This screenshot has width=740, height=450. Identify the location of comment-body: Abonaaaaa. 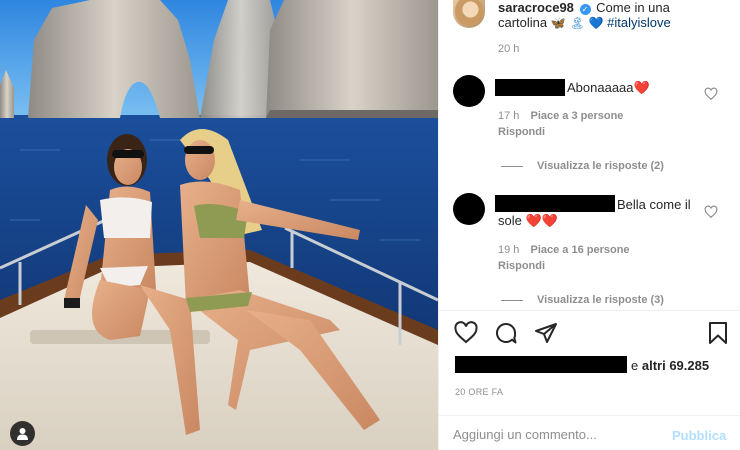
(600, 87).